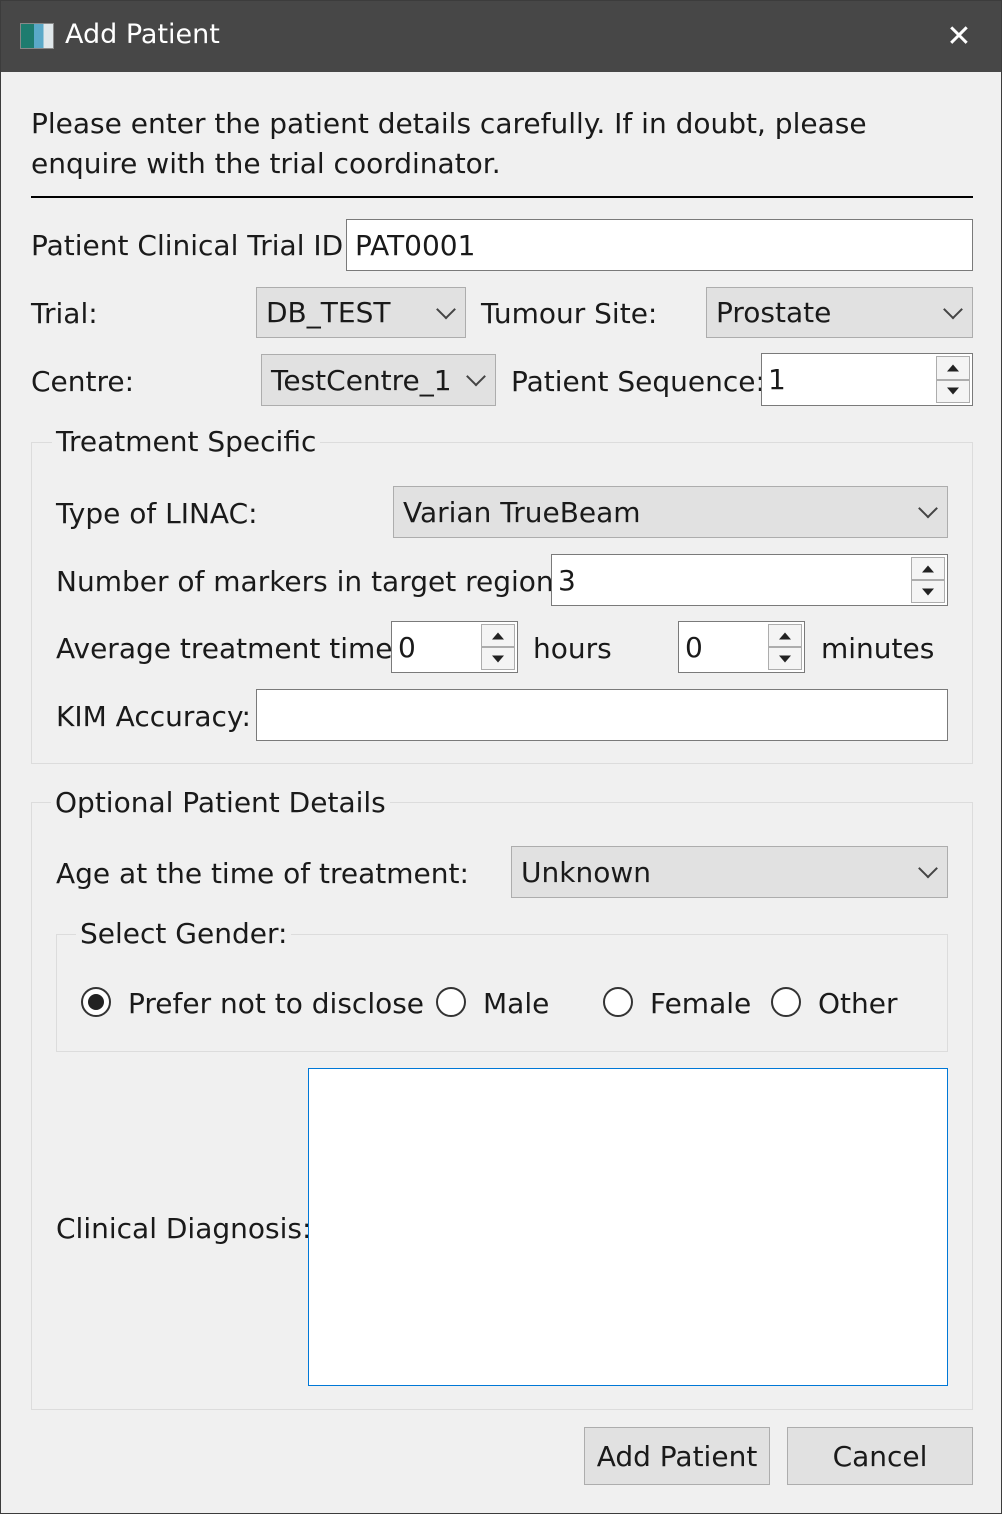  I want to click on treatment-time-label: Average treatment time:, so click(229, 648).